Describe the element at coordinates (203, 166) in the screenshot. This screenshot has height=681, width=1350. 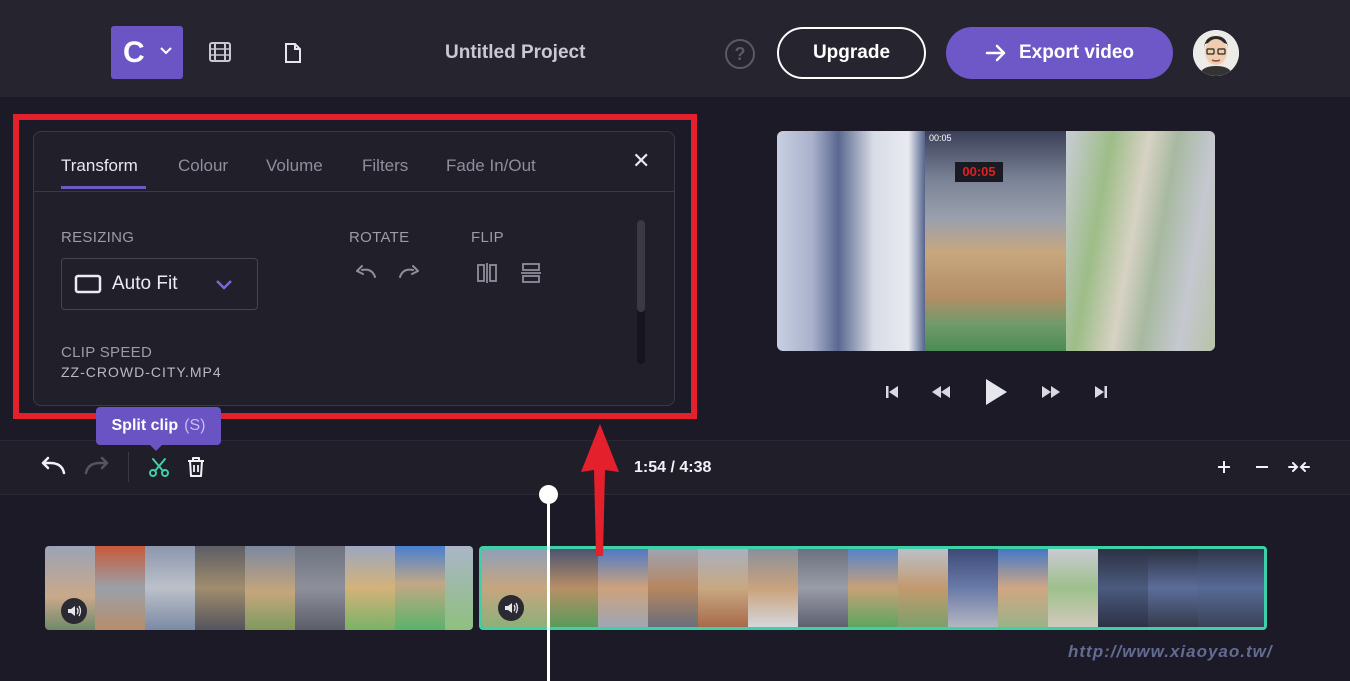
I see `tab-colour: Colour` at that location.